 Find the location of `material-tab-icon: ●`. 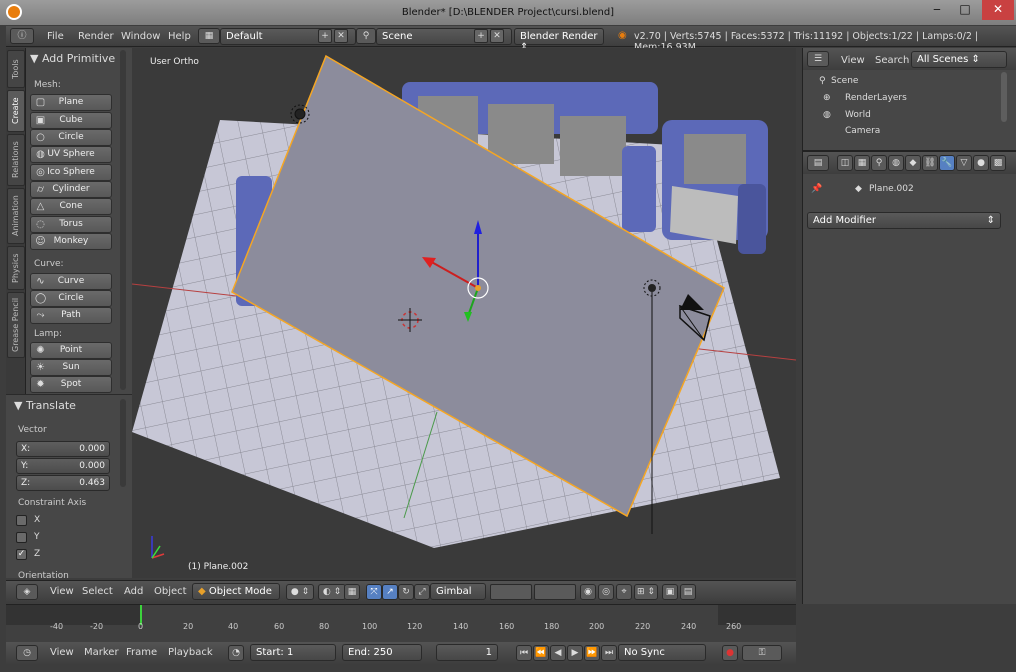

material-tab-icon: ● is located at coordinates (981, 163).